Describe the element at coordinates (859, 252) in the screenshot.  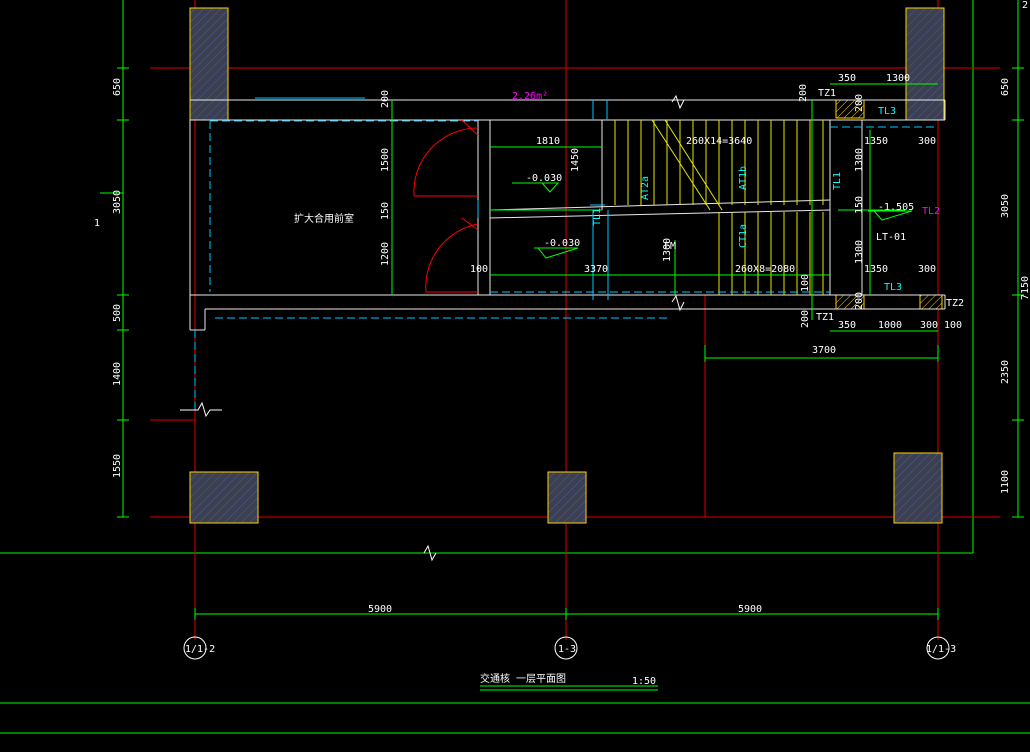
I see `dim-1300-stair: 1300` at that location.